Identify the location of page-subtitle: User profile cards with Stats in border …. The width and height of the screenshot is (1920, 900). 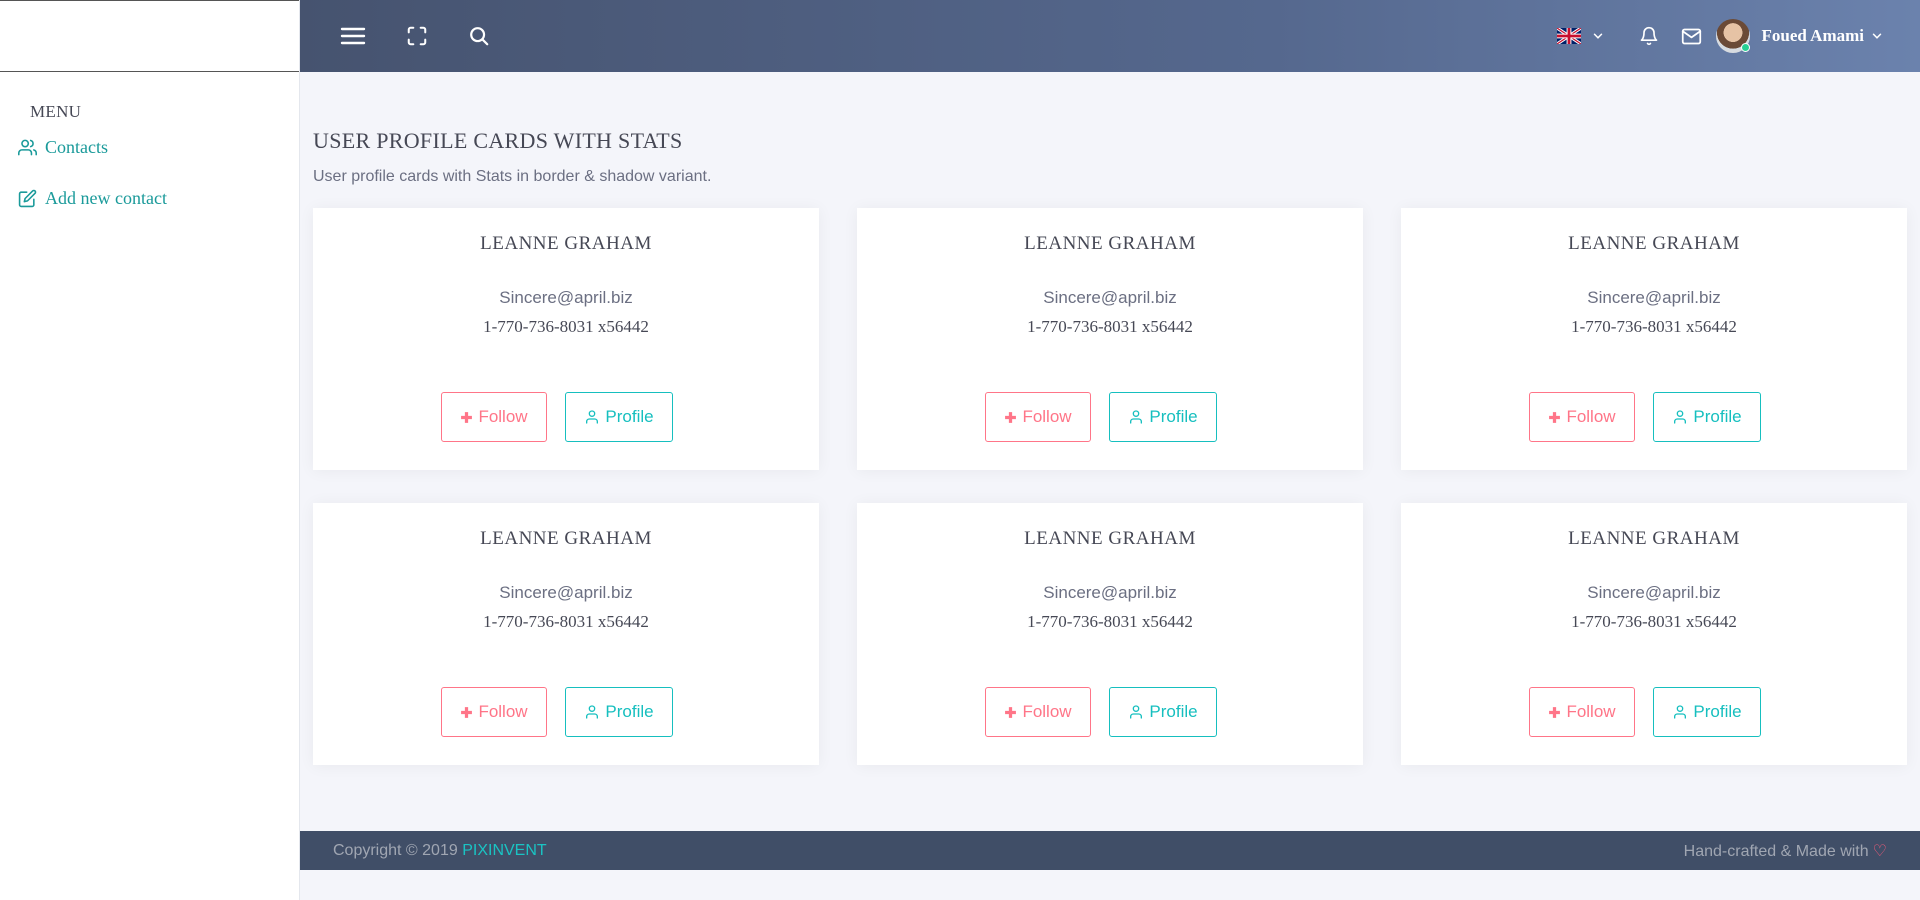
(512, 176).